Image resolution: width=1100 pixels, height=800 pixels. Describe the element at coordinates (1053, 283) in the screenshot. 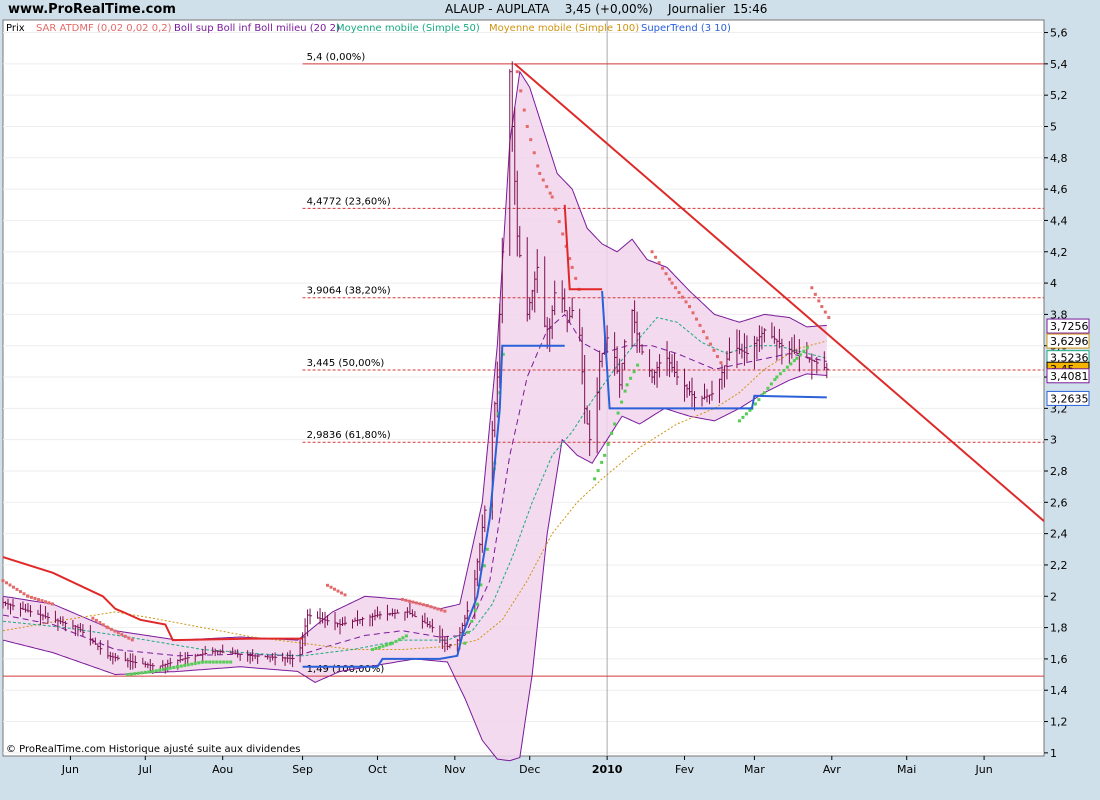

I see `y-tick-label: 4` at that location.